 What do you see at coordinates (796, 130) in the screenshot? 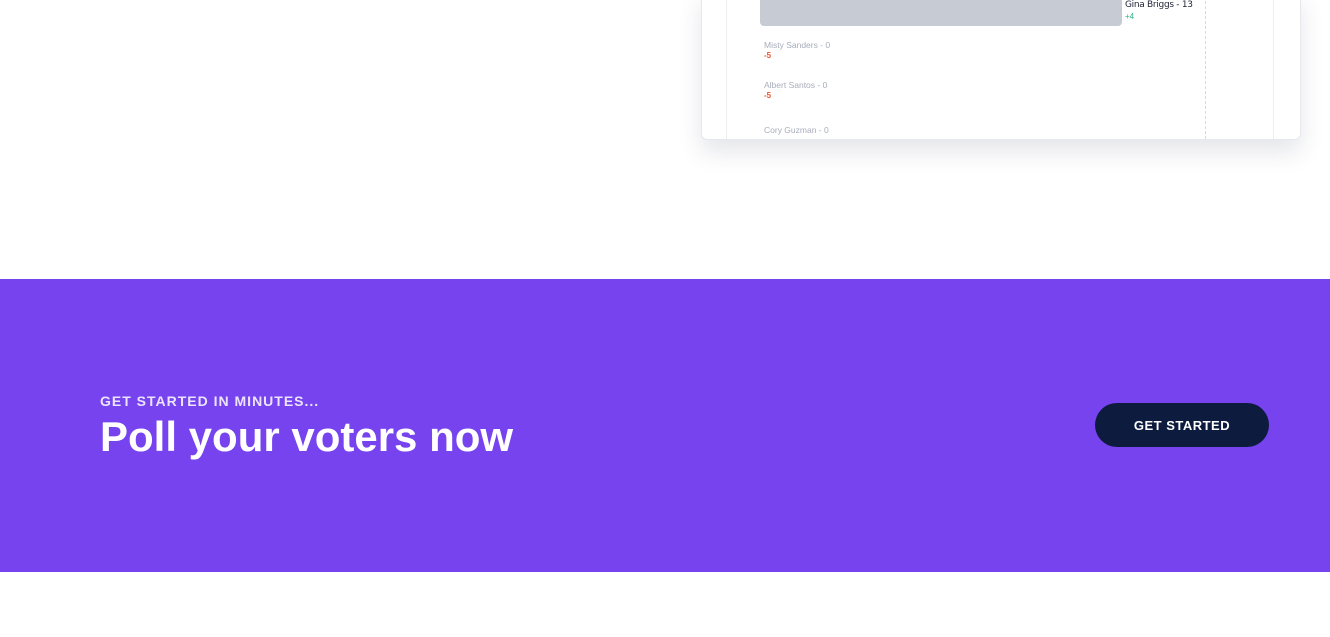
I see `candidate-label: Cory Guzman - 0` at bounding box center [796, 130].